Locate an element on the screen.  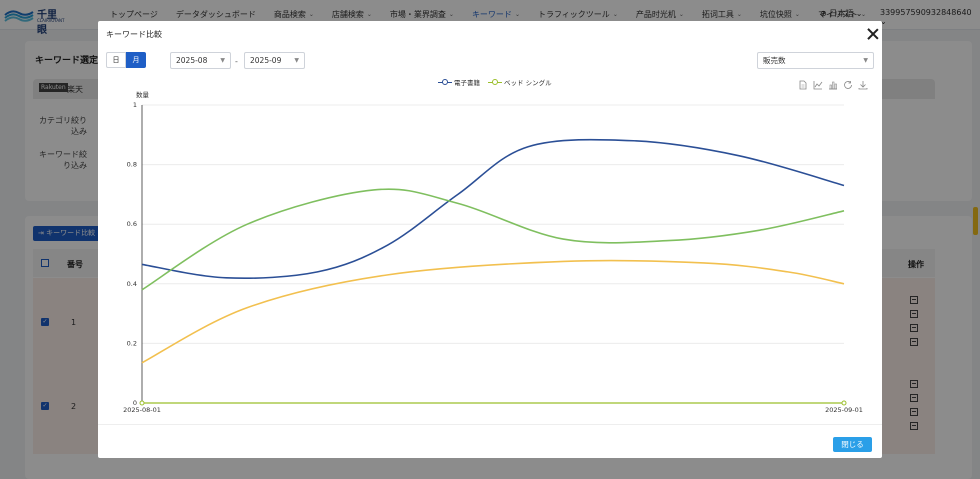
dialog-footer-divider is located at coordinates (490, 424).